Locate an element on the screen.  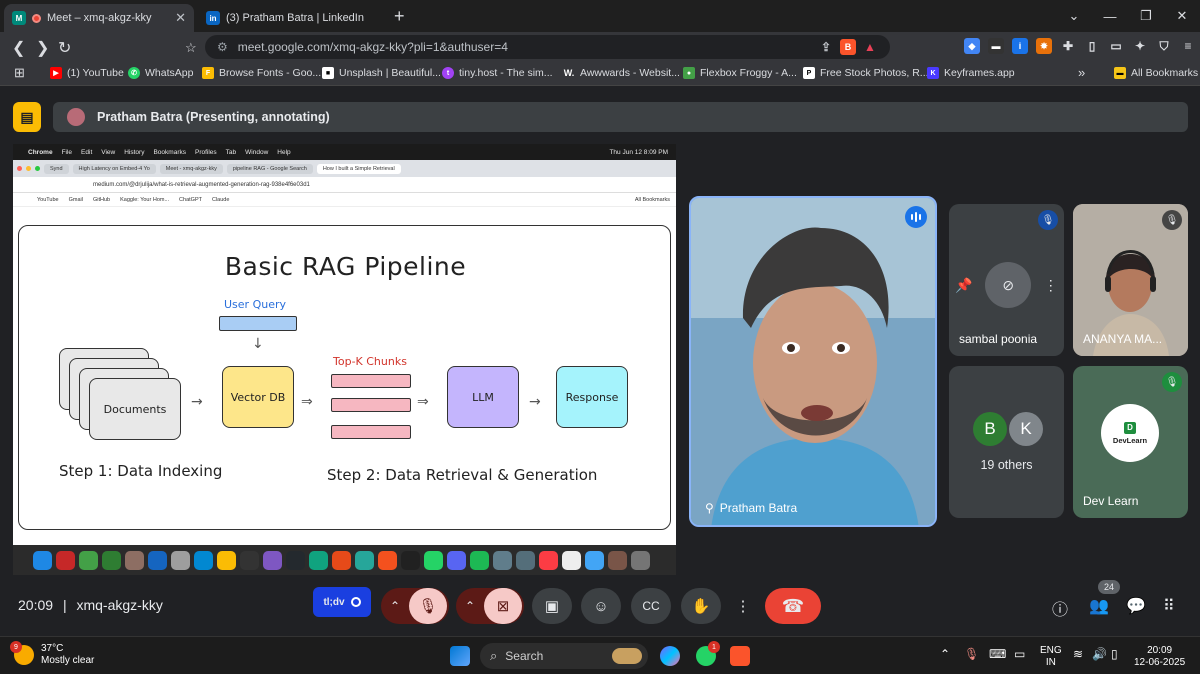
battery-status-icon: ▯ is located at coordinates (1114, 654).